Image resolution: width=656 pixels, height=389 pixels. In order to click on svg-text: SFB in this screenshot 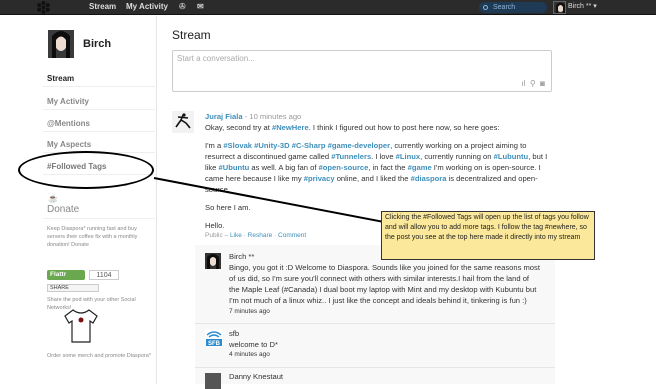, I will do `click(214, 344)`.